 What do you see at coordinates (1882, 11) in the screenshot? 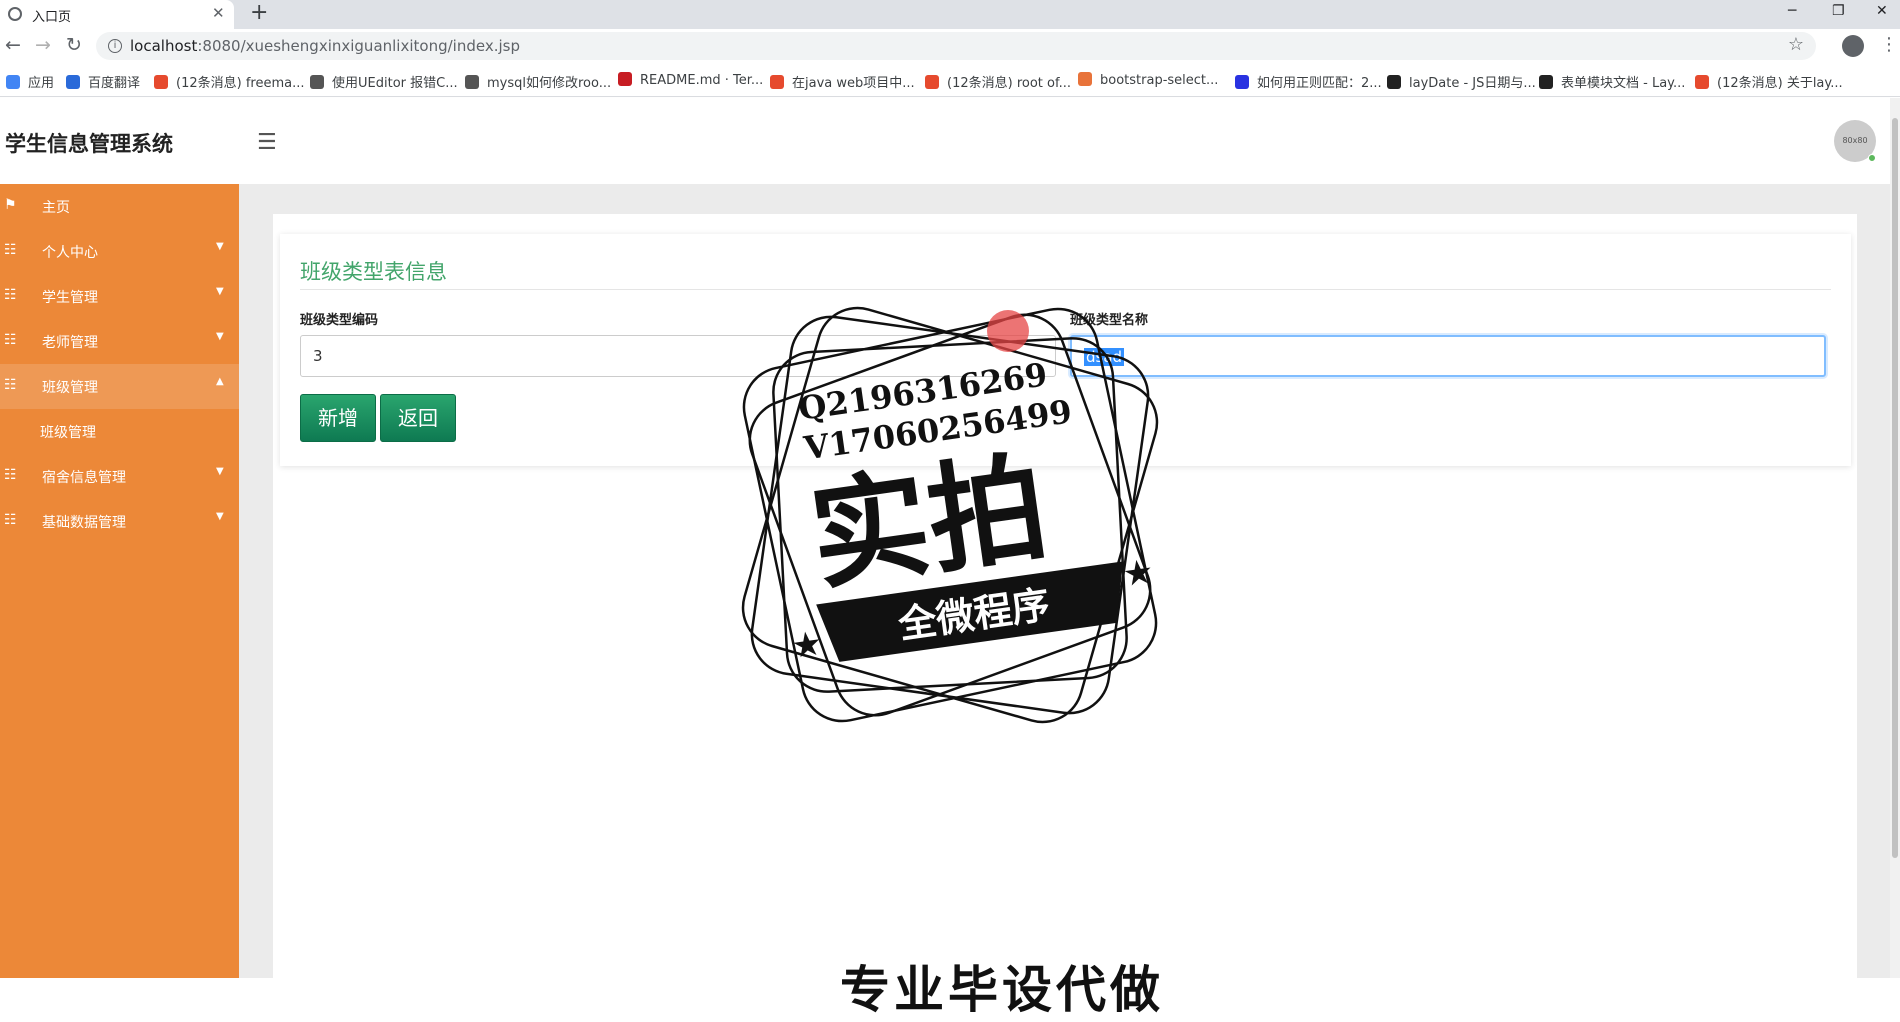
I see `window-close-icon: ✕` at bounding box center [1882, 11].